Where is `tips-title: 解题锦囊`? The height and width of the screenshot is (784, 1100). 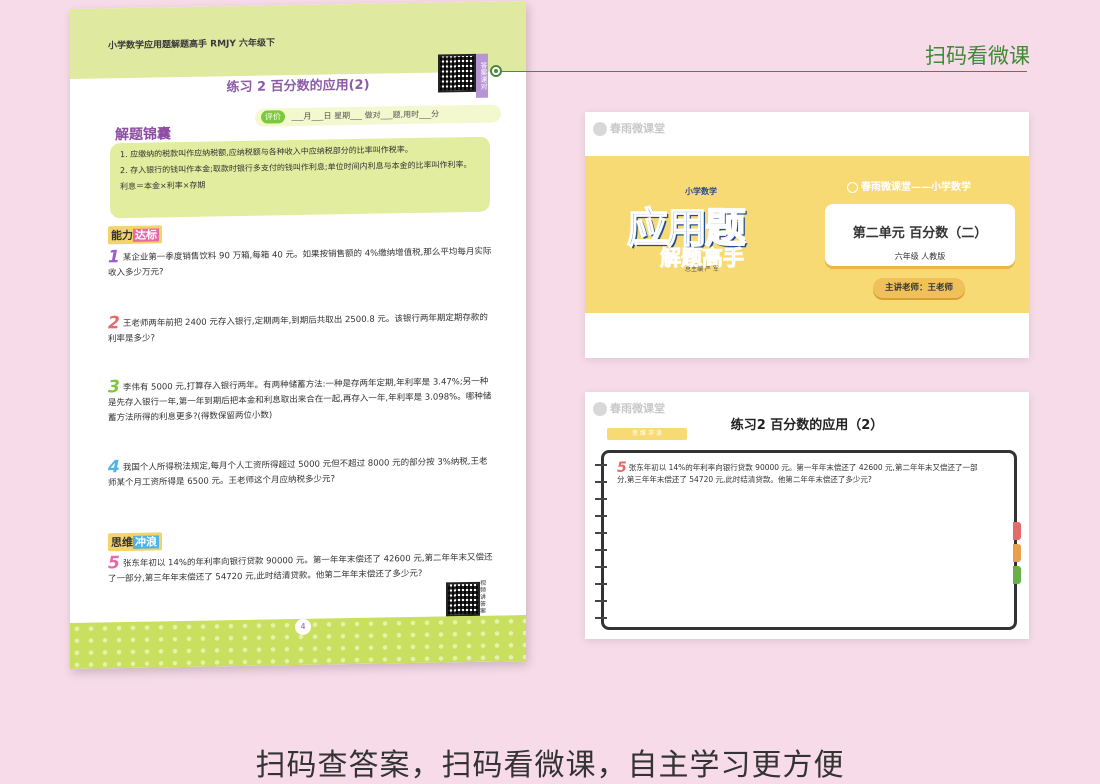
tips-title: 解题锦囊 is located at coordinates (143, 135).